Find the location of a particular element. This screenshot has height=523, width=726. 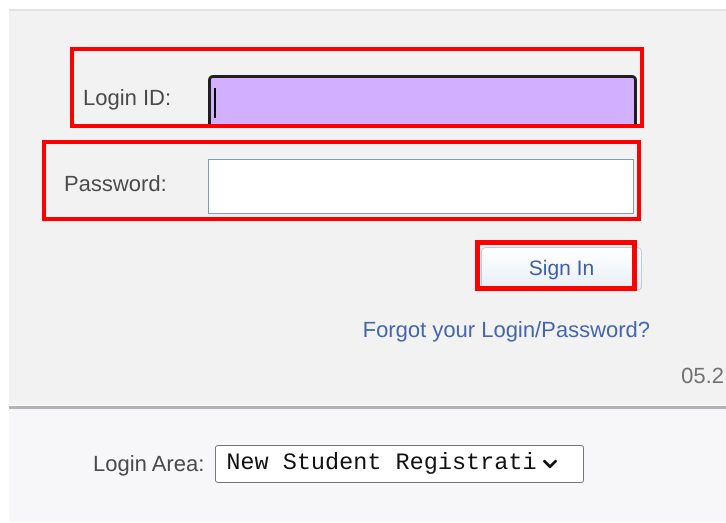

forgot-password-link: Forgot your Login/Password? is located at coordinates (506, 330).